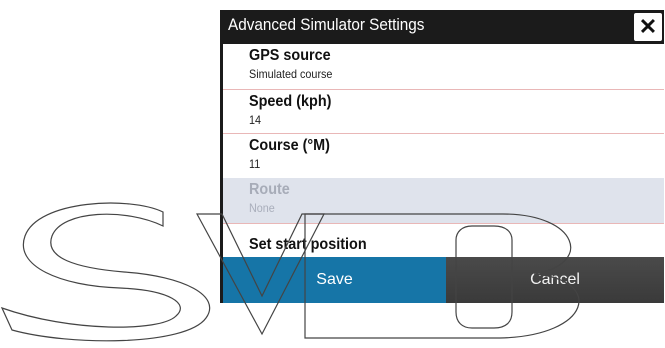 The width and height of the screenshot is (665, 348). I want to click on setting-course: Course (°M) 11, so click(443, 155).